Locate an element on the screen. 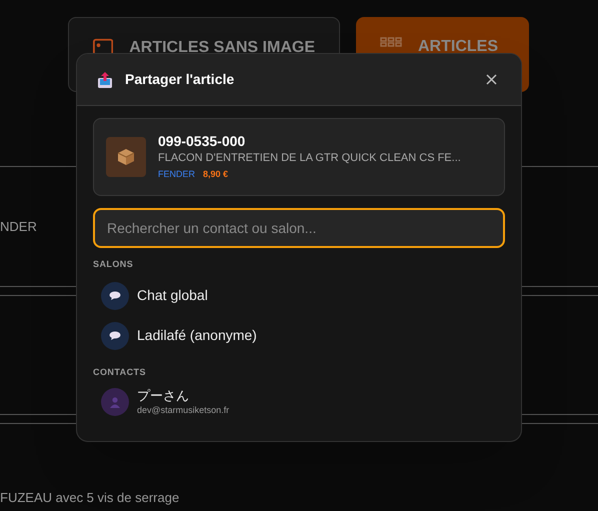  contact-name: プーさん is located at coordinates (163, 395).